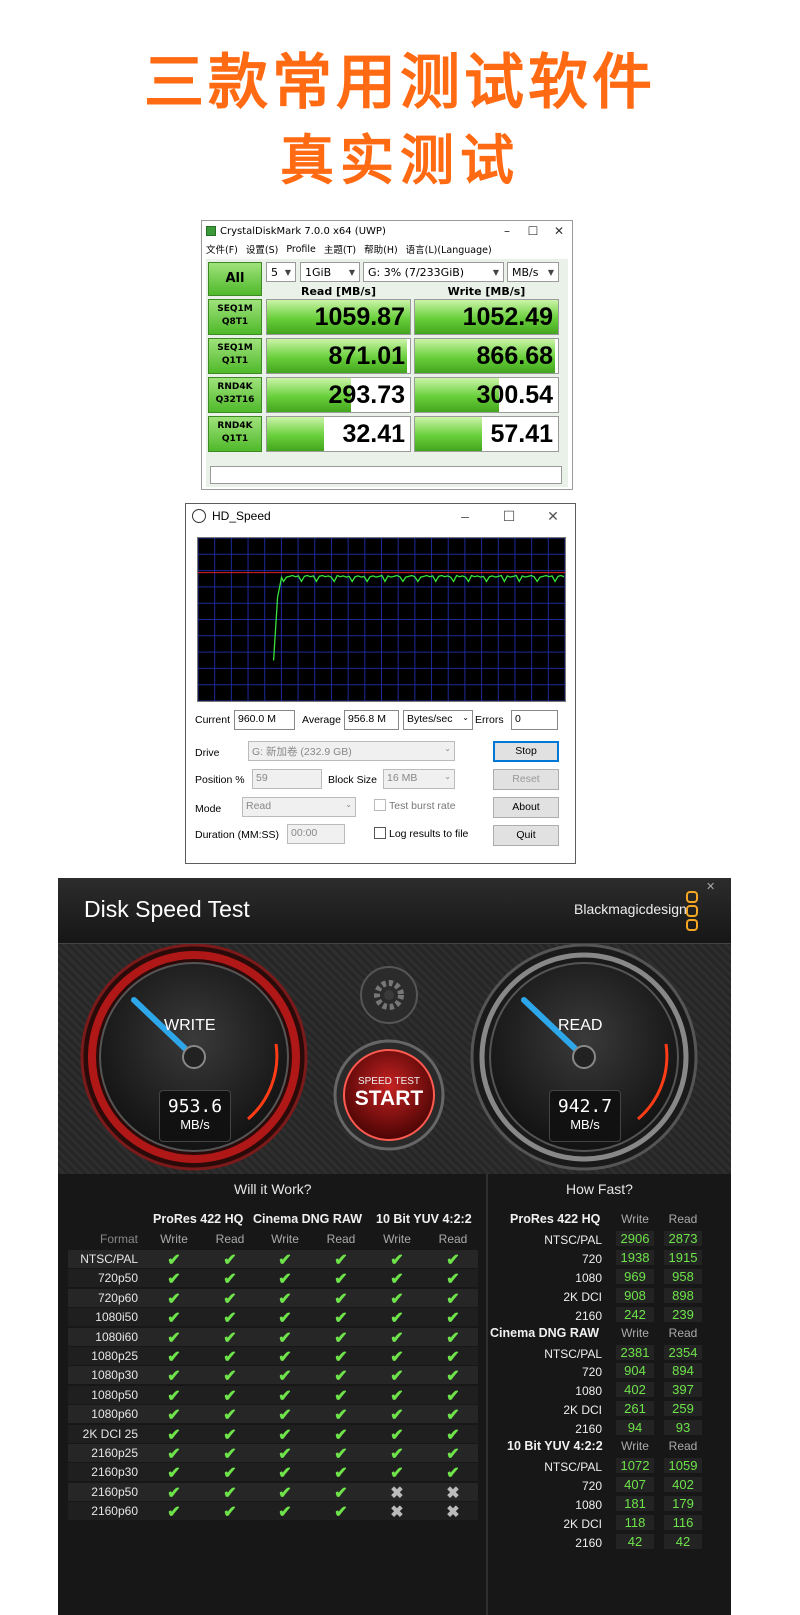  I want to click on count-select: 5 ▼, so click(281, 272).